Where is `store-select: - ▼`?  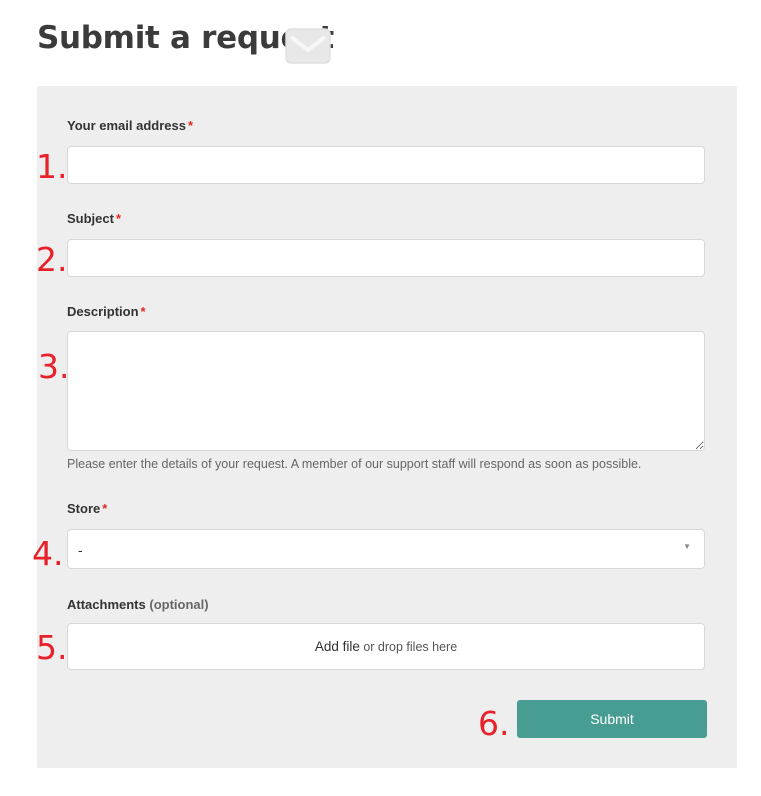 store-select: - ▼ is located at coordinates (386, 549).